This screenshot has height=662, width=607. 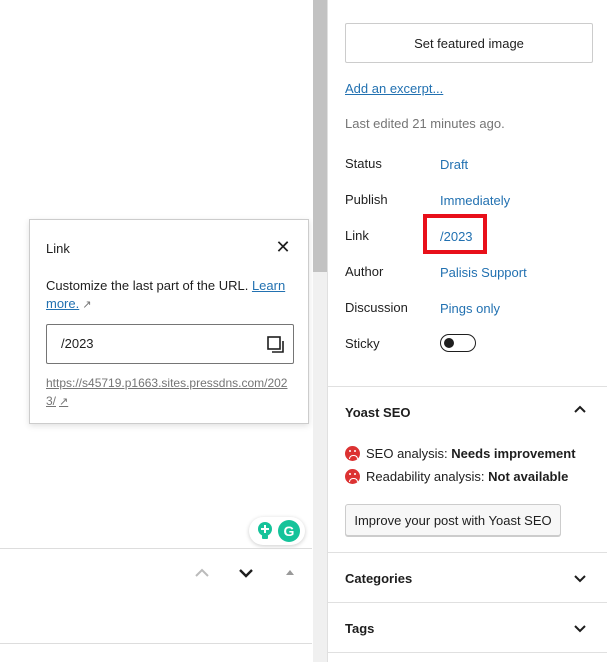 I want to click on link-label: Link, so click(x=357, y=235).